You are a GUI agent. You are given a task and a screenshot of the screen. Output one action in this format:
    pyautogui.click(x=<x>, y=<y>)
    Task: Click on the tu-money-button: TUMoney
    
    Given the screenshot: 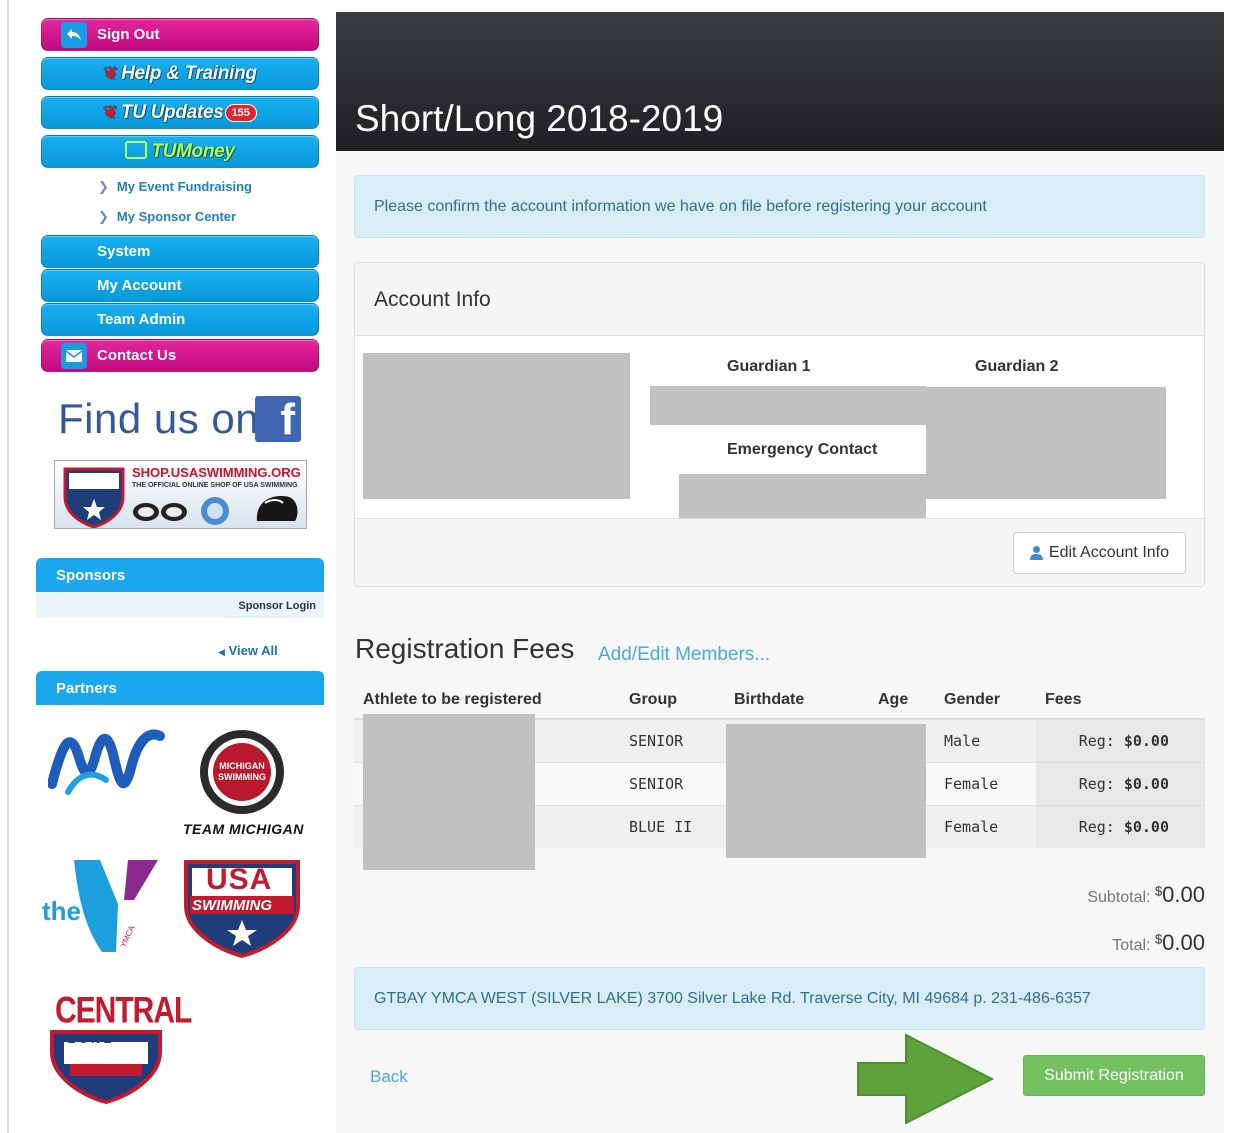 What is the action you would take?
    pyautogui.click(x=180, y=151)
    